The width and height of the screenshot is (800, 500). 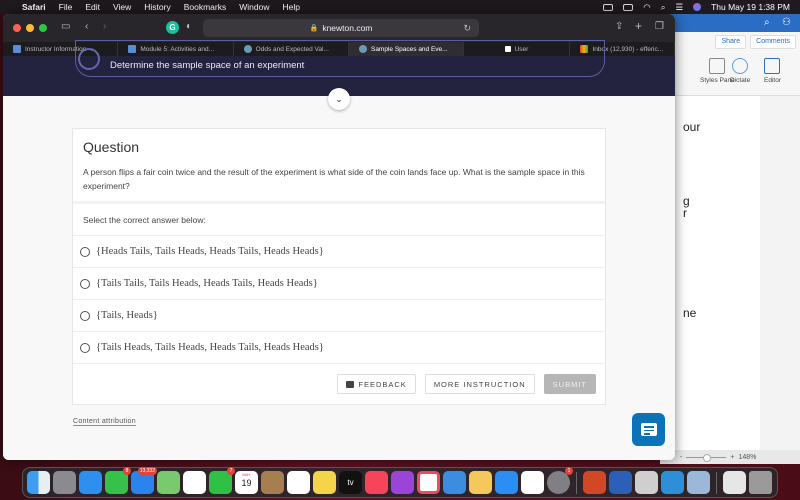 I want to click on editor-button: Editor, so click(x=772, y=71).